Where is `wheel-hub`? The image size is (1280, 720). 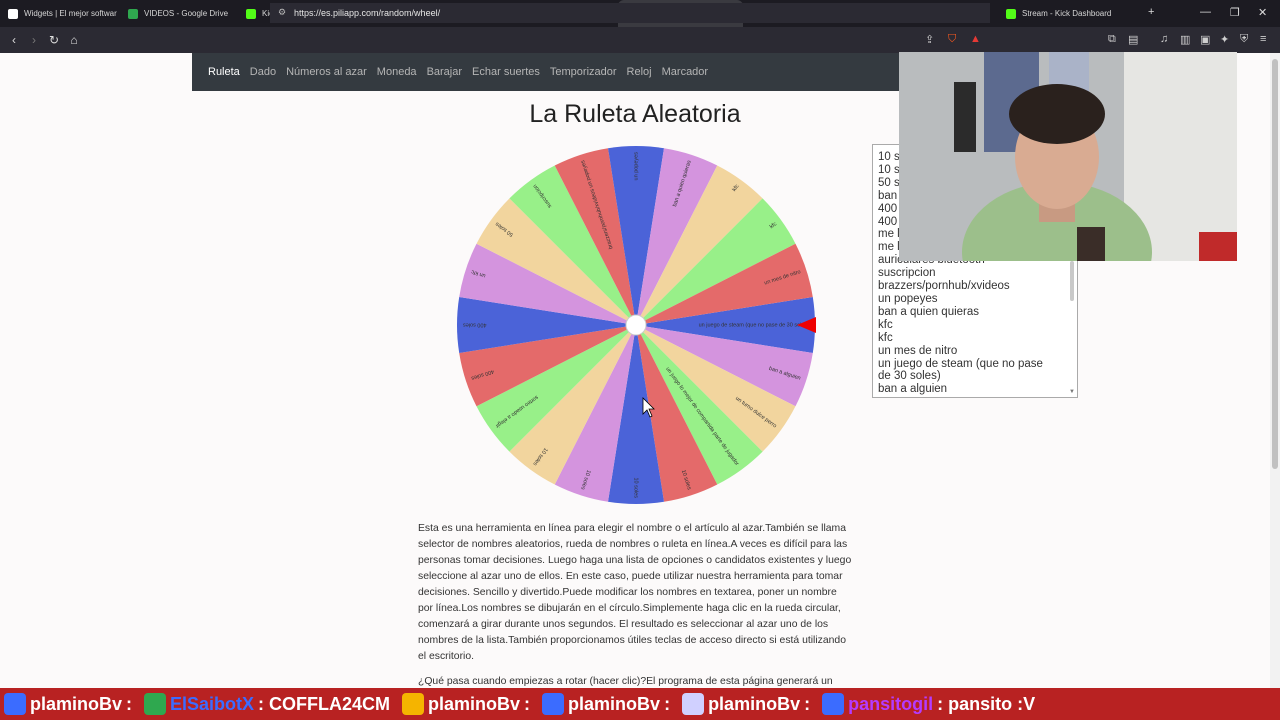 wheel-hub is located at coordinates (636, 325).